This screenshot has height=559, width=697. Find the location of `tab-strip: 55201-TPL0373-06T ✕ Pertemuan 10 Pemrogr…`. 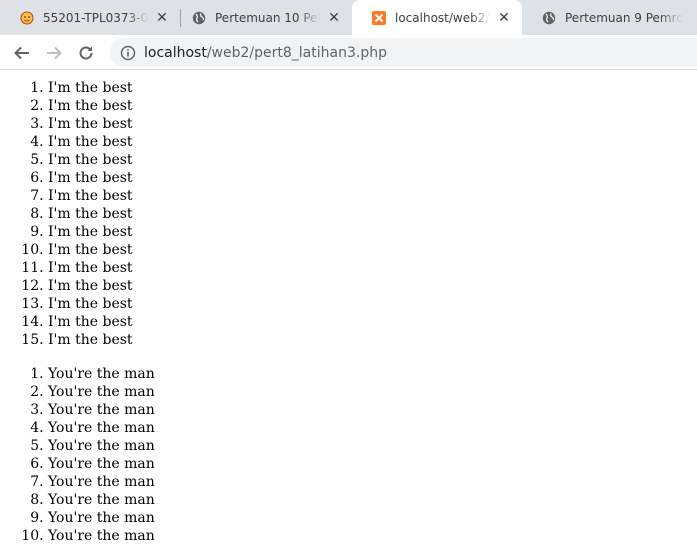

tab-strip: 55201-TPL0373-06T ✕ Pertemuan 10 Pemrogr… is located at coordinates (348, 17).